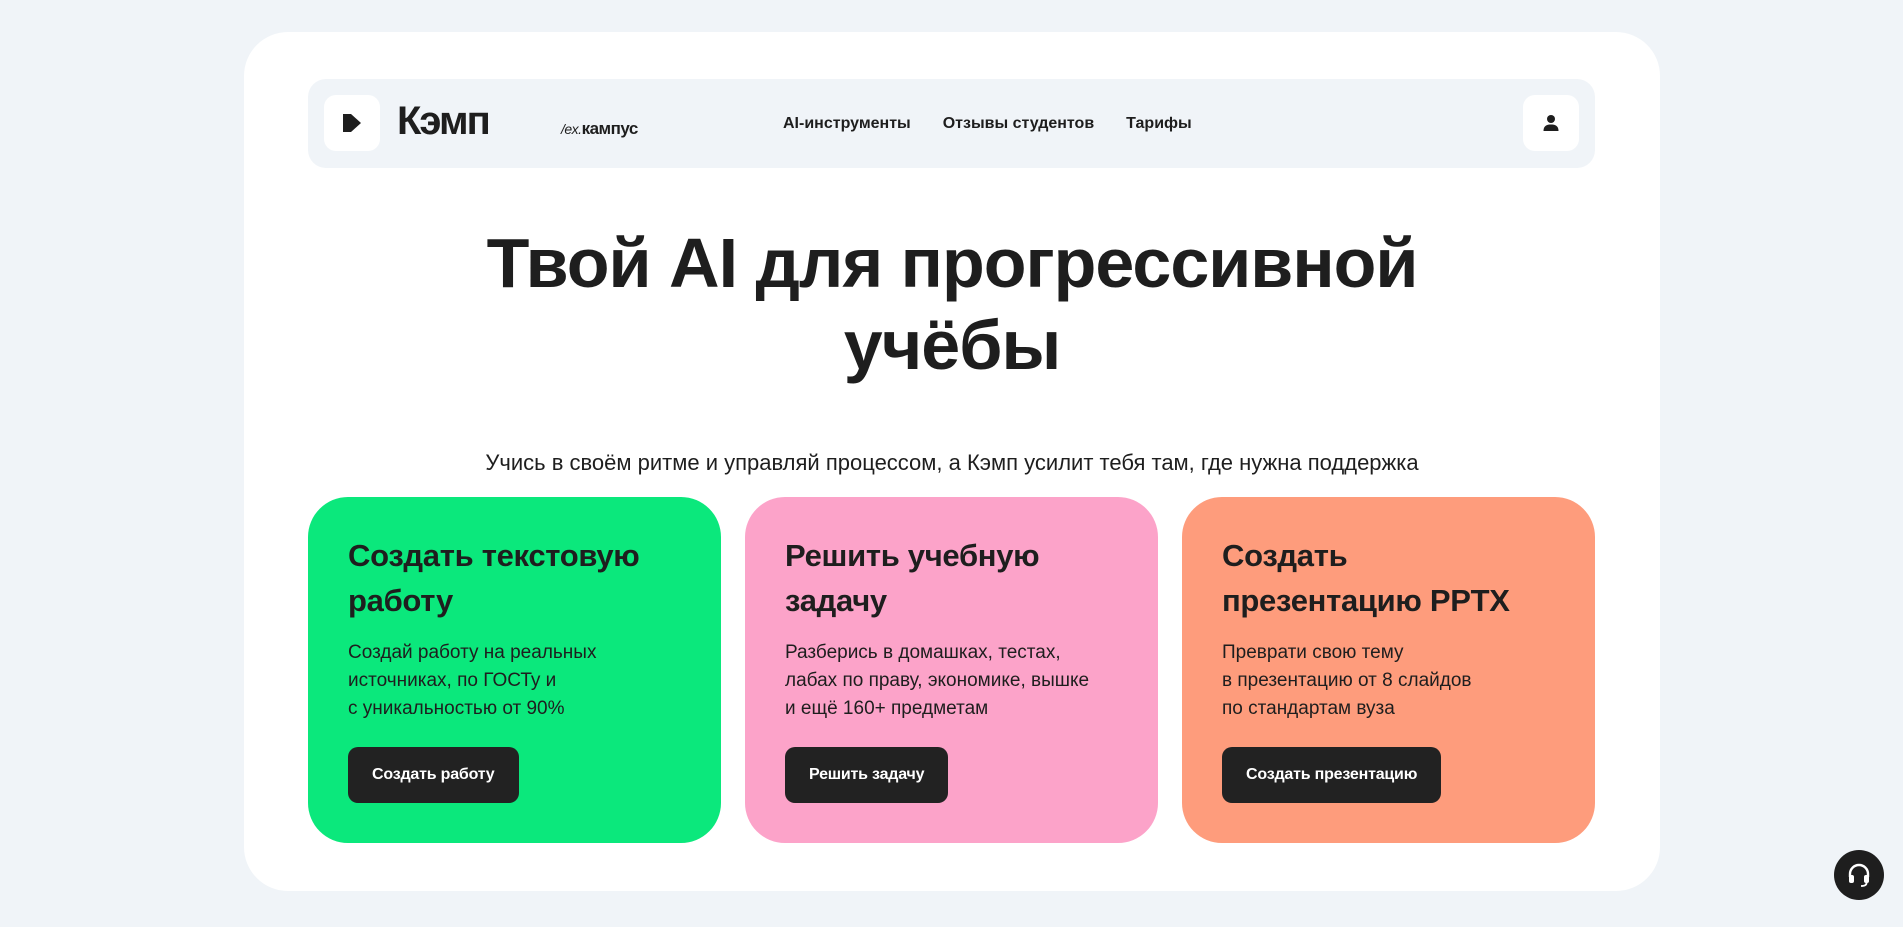  What do you see at coordinates (952, 263) in the screenshot?
I see `hero-title-line1: Твой AI для прогрессивной` at bounding box center [952, 263].